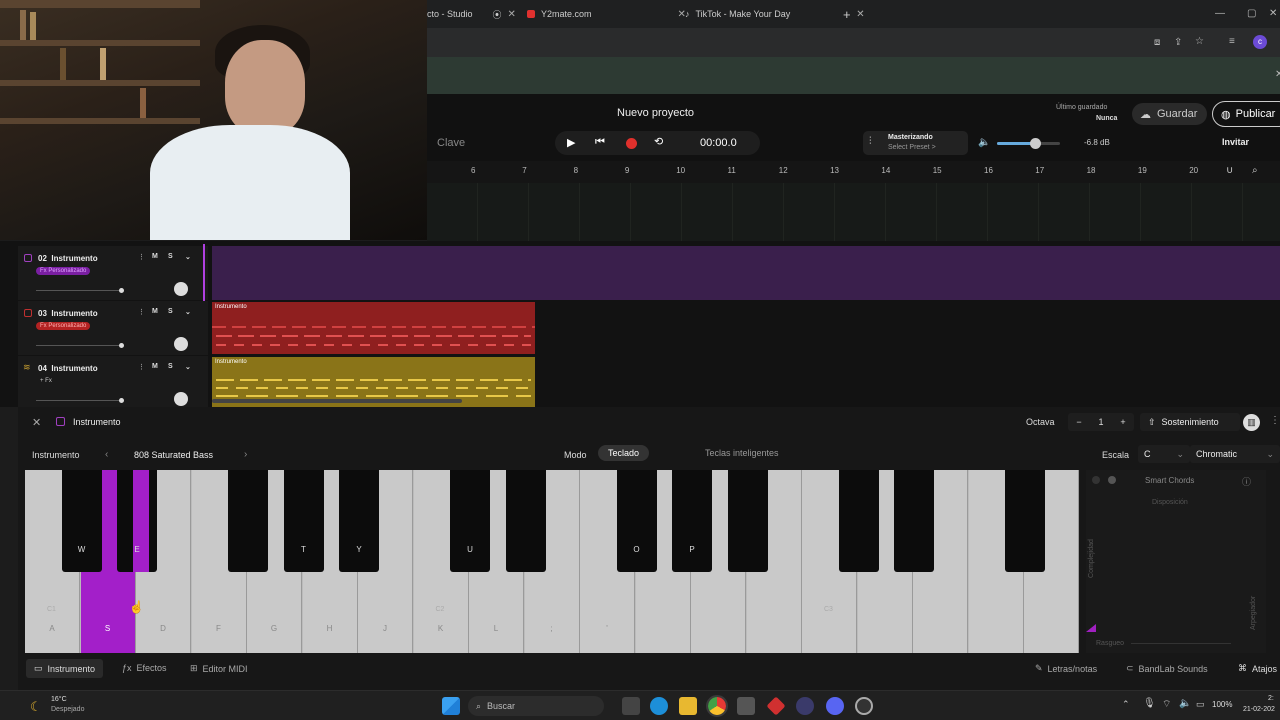  What do you see at coordinates (245, 454) in the screenshot?
I see `chevron-right-icon: ›` at bounding box center [245, 454].